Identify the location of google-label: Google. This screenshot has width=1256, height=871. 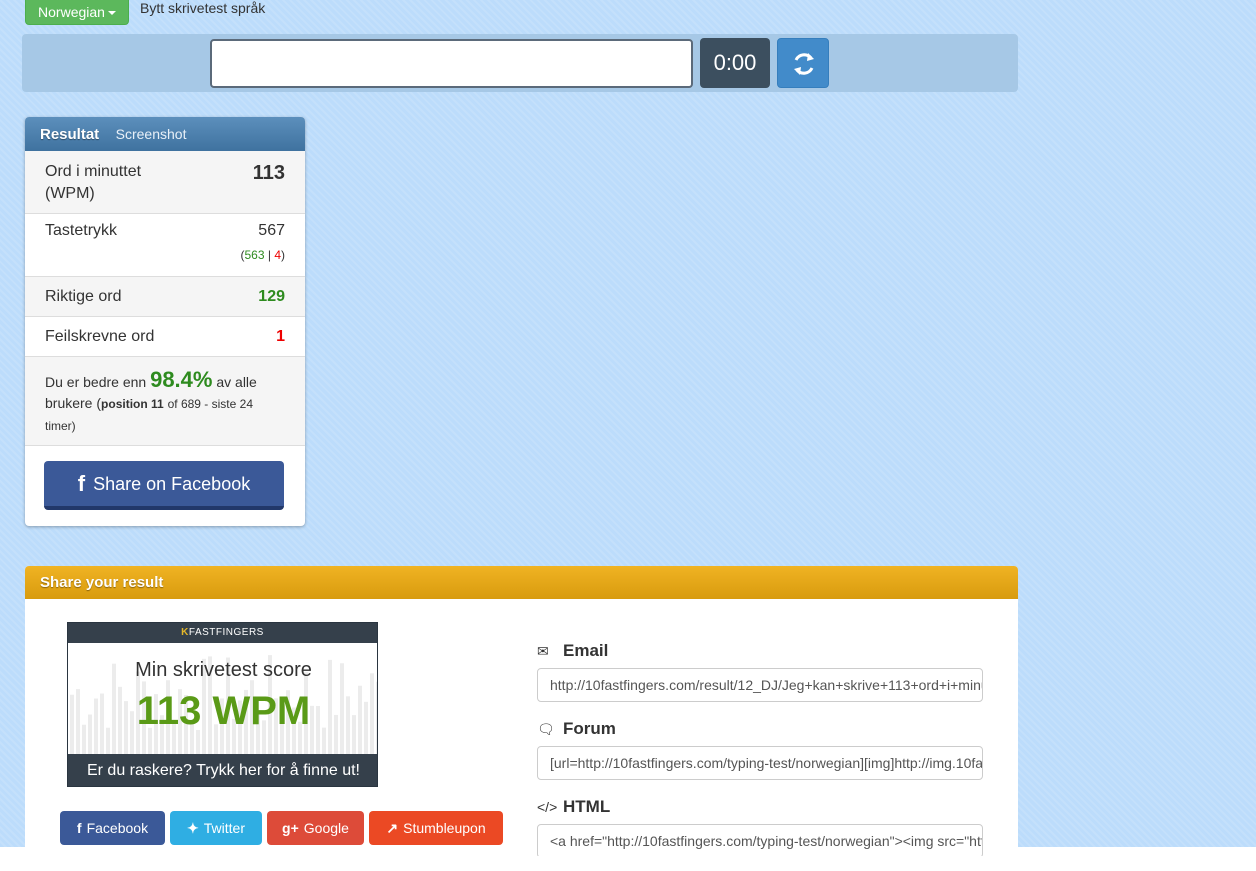
(326, 828).